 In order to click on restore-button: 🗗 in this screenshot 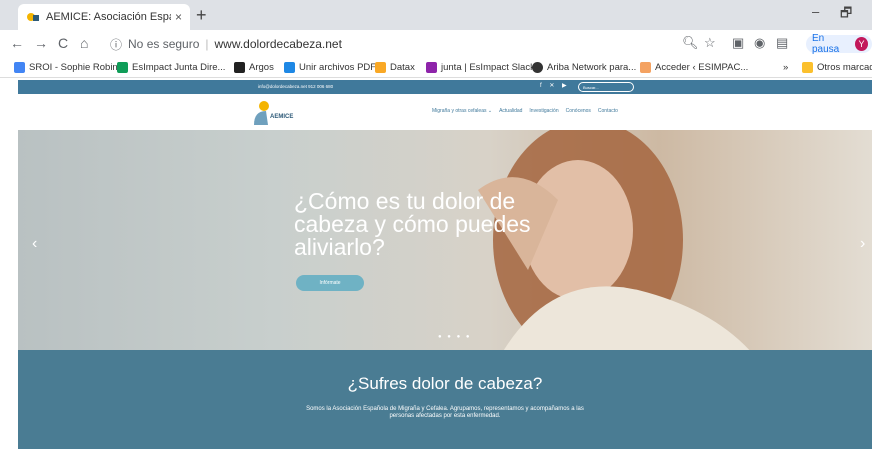, I will do `click(846, 15)`.